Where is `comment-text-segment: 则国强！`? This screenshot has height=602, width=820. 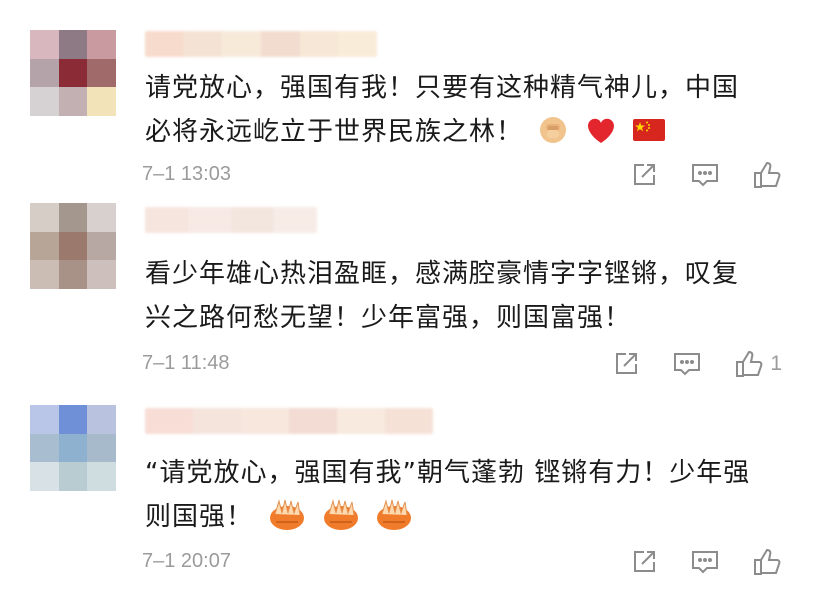
comment-text-segment: 则国强！ is located at coordinates (199, 517).